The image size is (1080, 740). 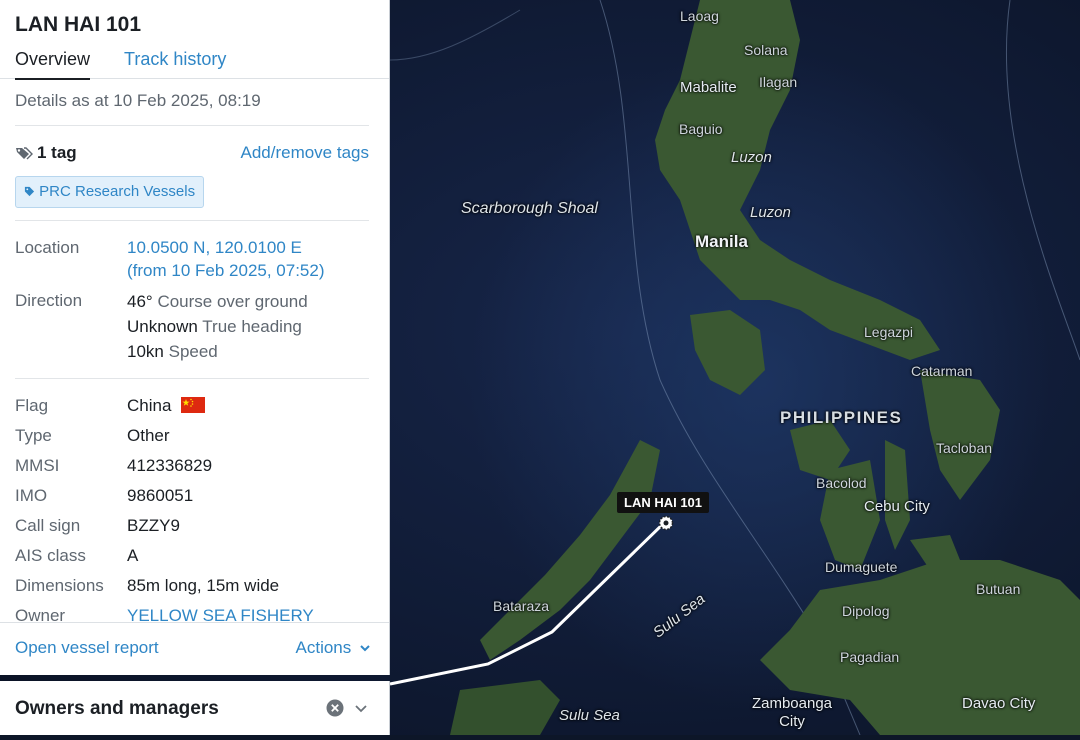 What do you see at coordinates (252, 326) in the screenshot?
I see `heading-label: True heading` at bounding box center [252, 326].